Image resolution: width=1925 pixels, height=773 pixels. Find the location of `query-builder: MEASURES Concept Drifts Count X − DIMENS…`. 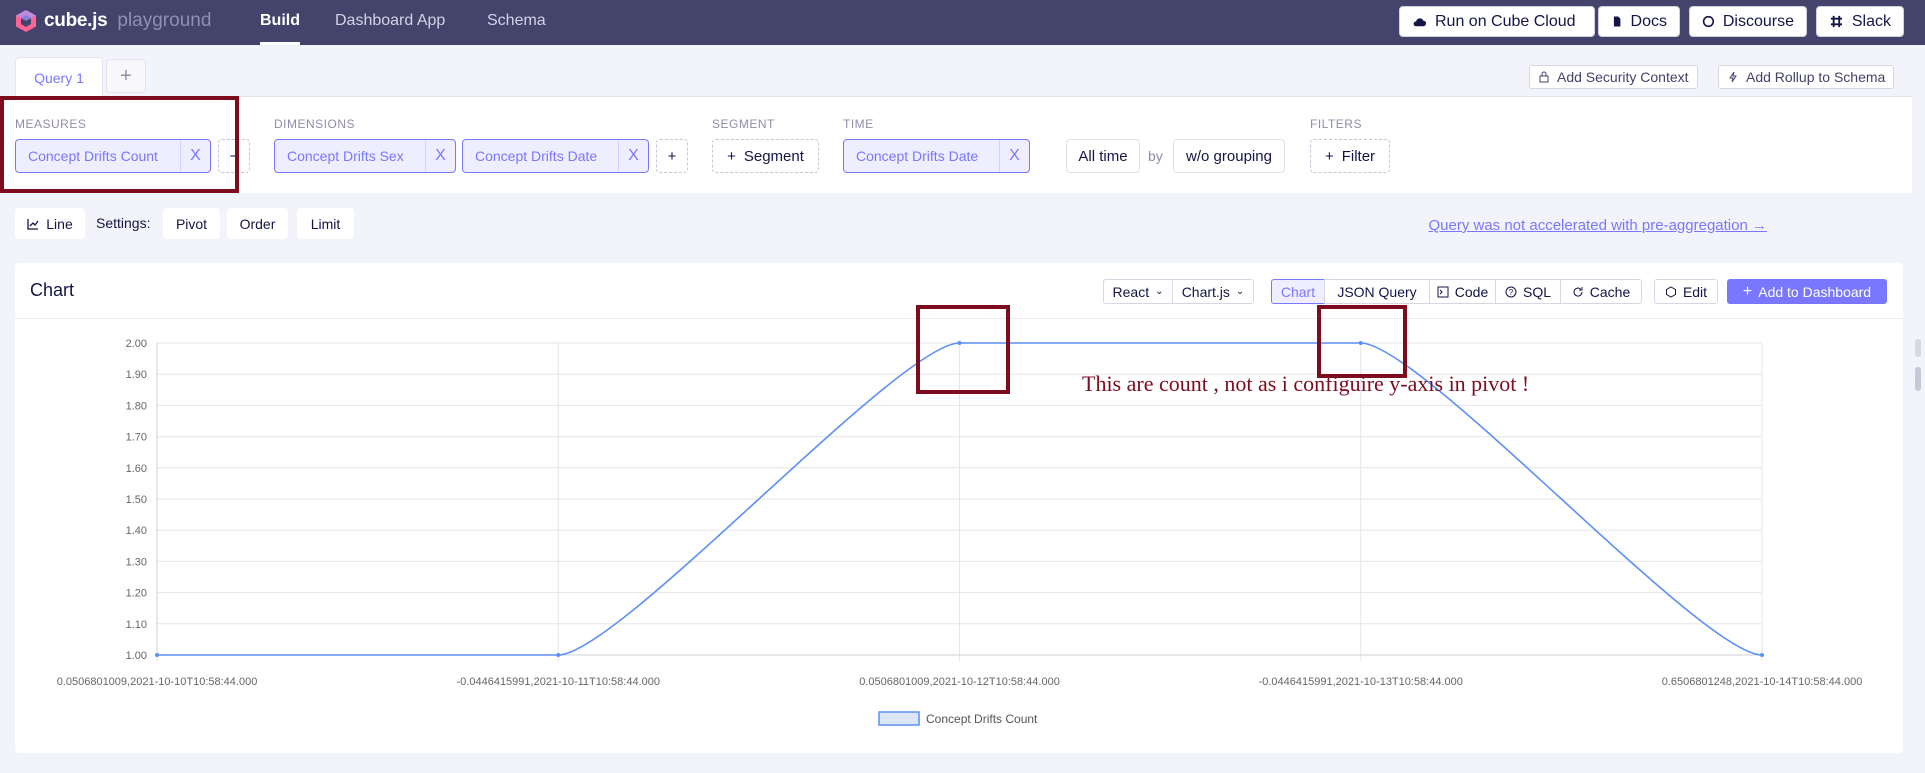

query-builder: MEASURES Concept Drifts Count X − DIMENS… is located at coordinates (962, 145).